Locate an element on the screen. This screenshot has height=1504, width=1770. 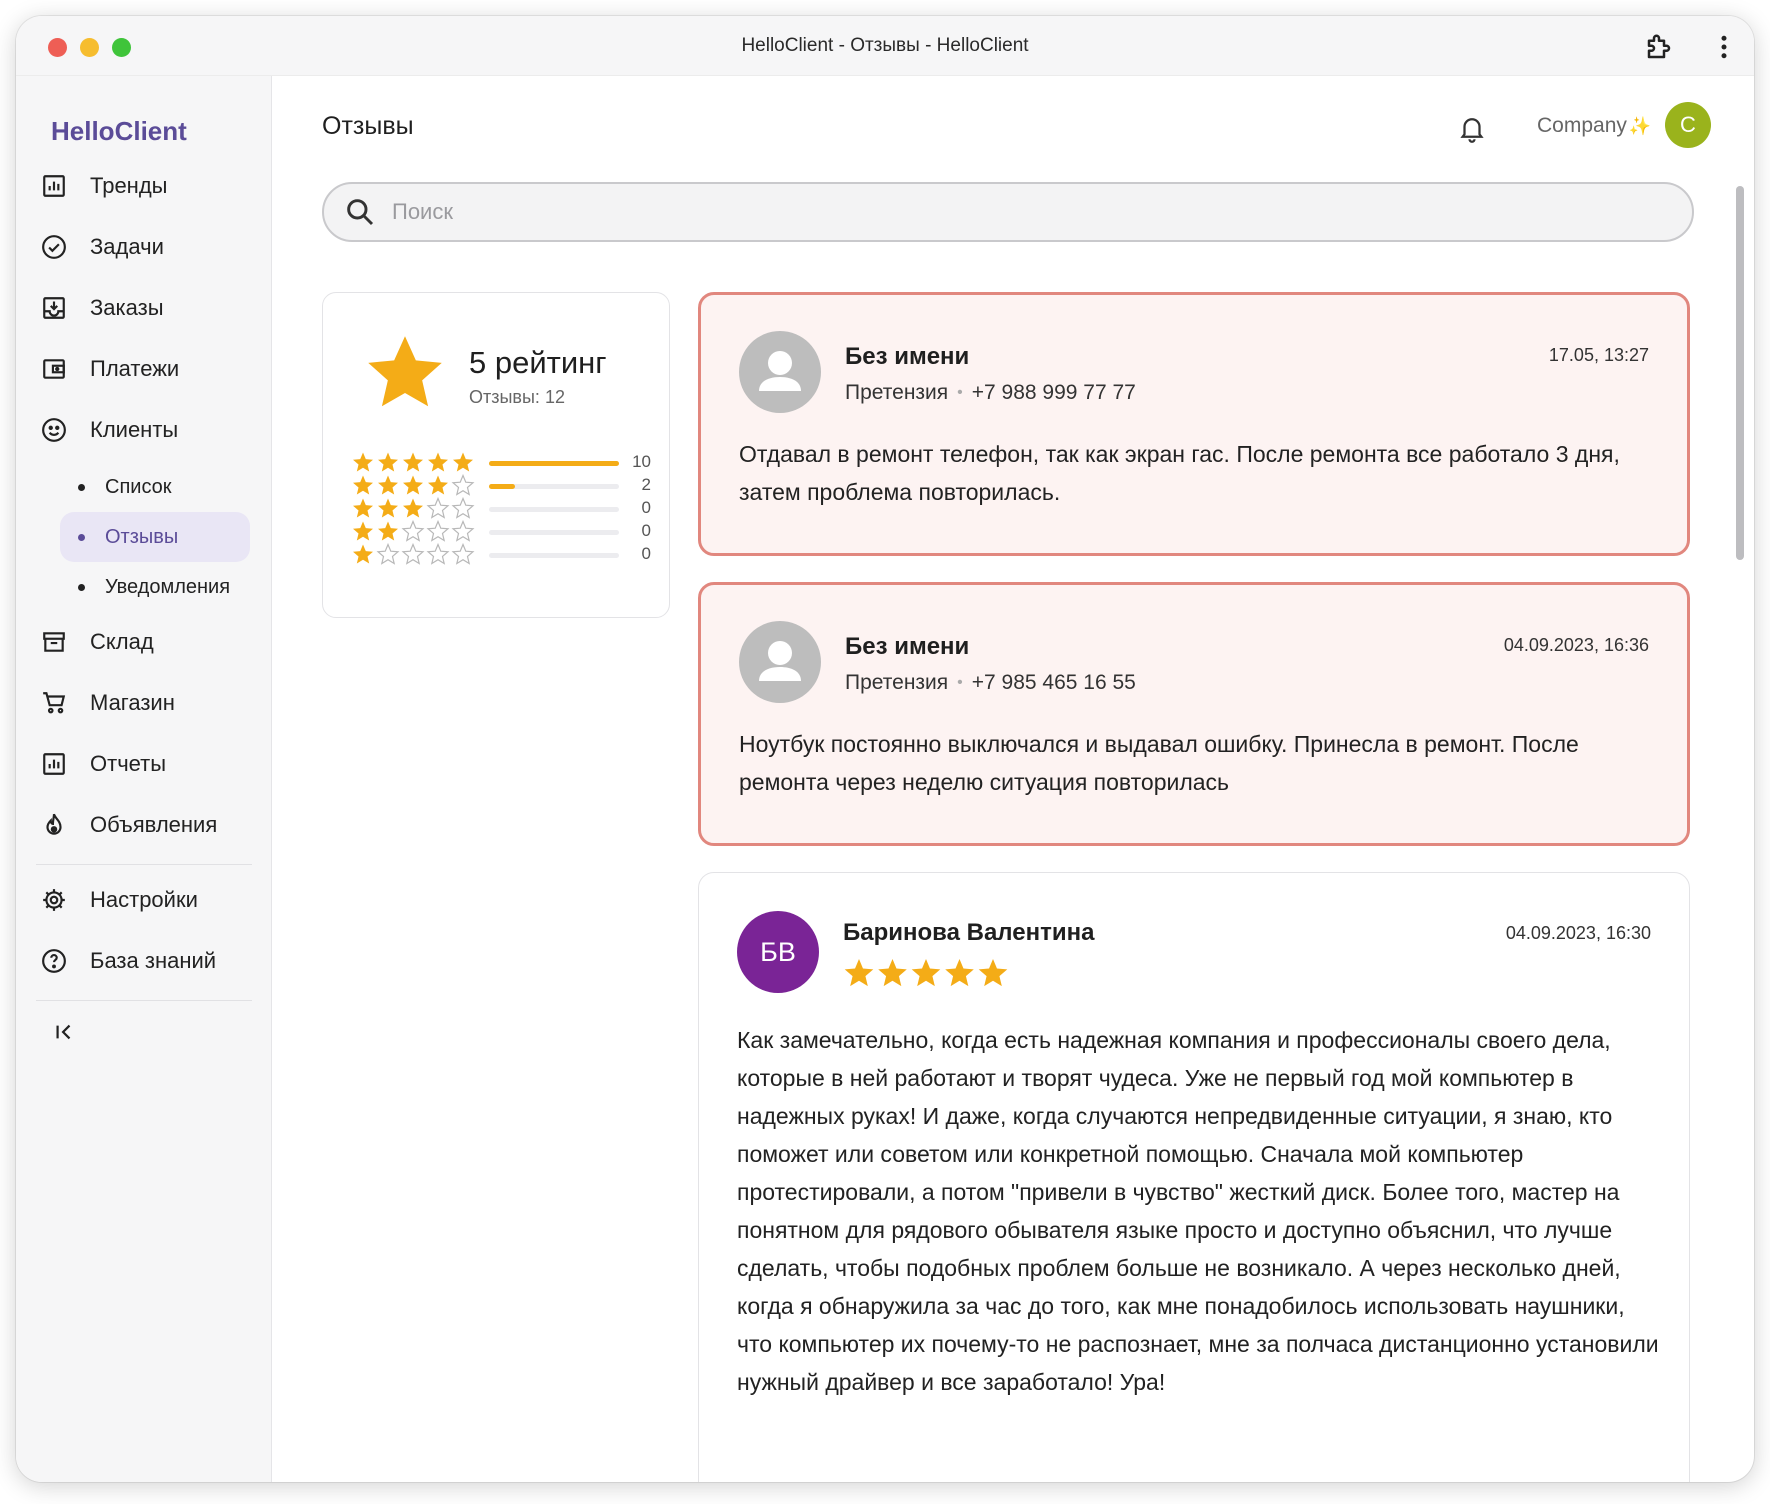
fire-icon is located at coordinates (54, 825).